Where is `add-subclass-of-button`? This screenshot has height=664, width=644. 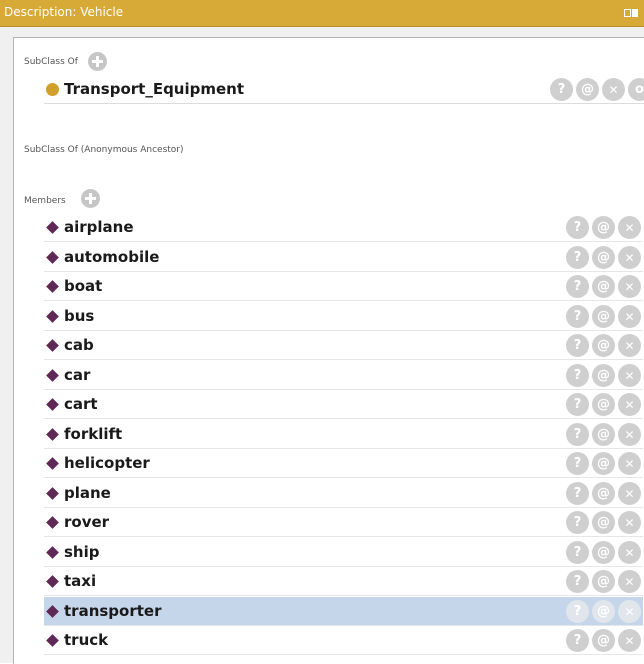 add-subclass-of-button is located at coordinates (97, 61).